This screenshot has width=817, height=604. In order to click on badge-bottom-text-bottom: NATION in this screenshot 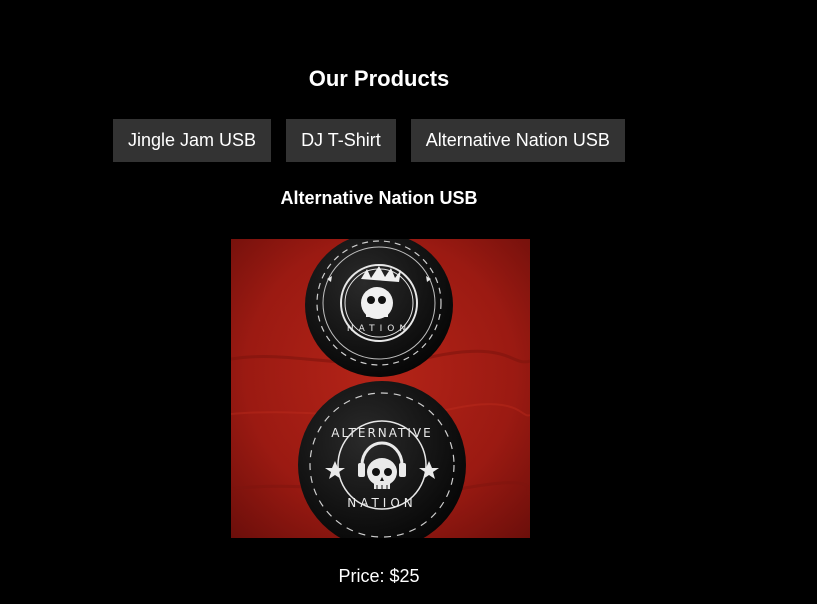, I will do `click(382, 503)`.